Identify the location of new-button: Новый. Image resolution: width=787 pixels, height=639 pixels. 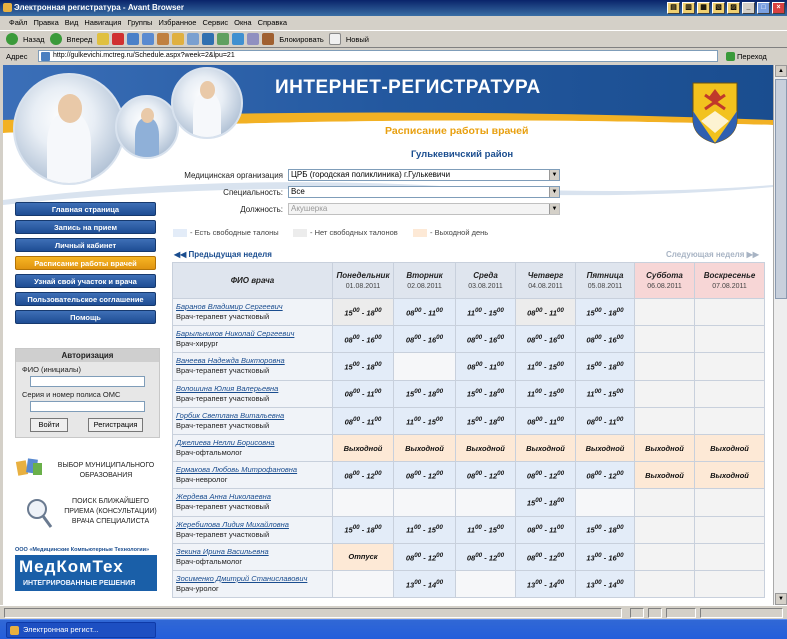
(357, 39).